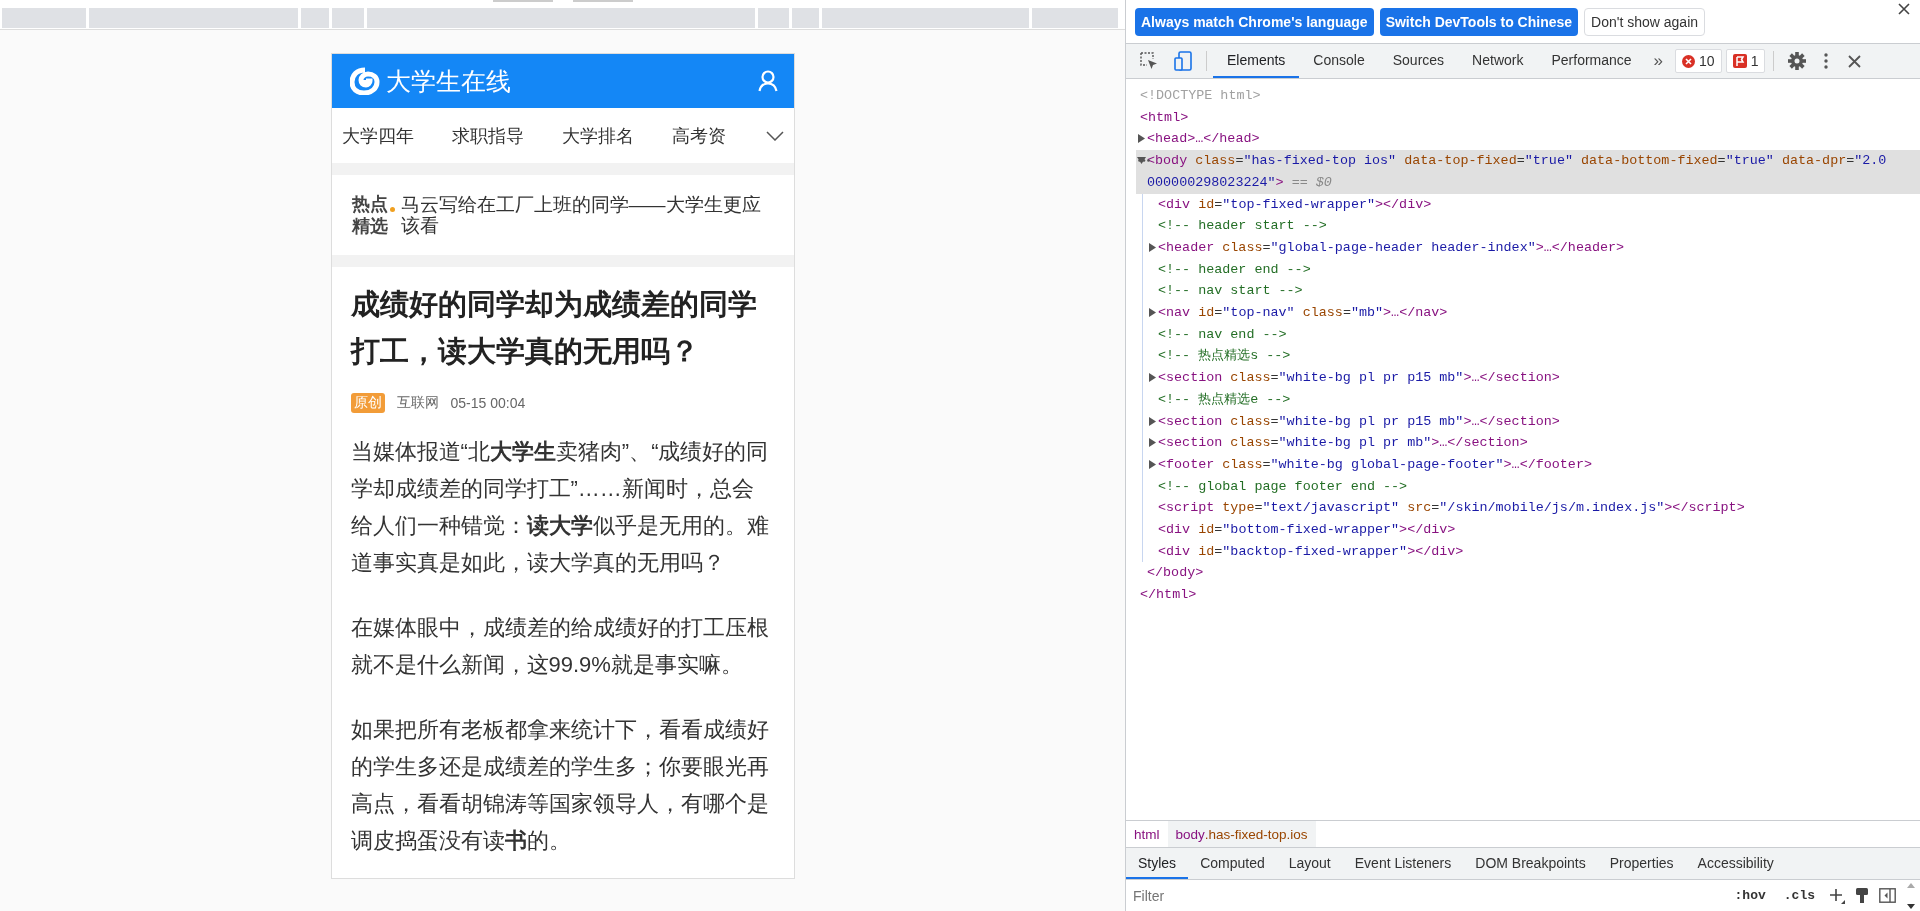 This screenshot has height=911, width=1920. What do you see at coordinates (1531, 226) in the screenshot?
I see `dom-node: <!-- header start -->` at bounding box center [1531, 226].